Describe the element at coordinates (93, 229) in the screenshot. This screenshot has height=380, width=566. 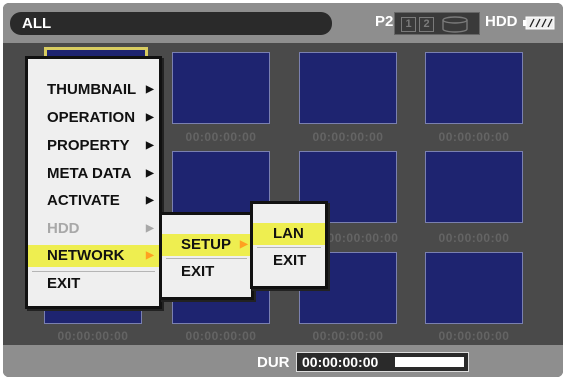
I see `menu-item-hdd: HDD ▶` at that location.